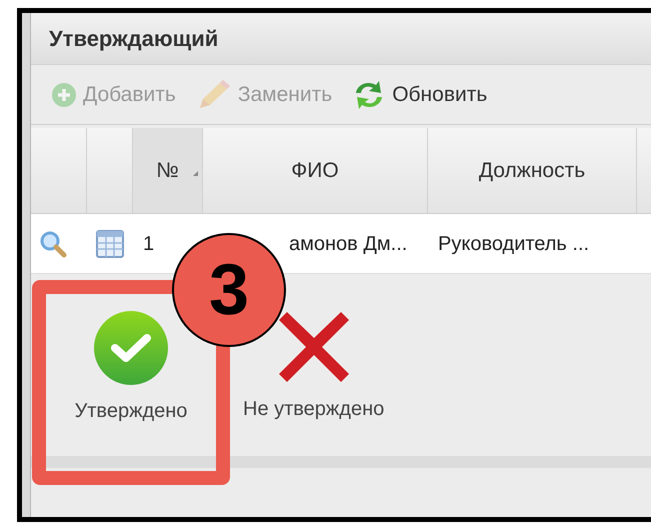  I want to click on panel-title: Утверждающий, so click(133, 39).